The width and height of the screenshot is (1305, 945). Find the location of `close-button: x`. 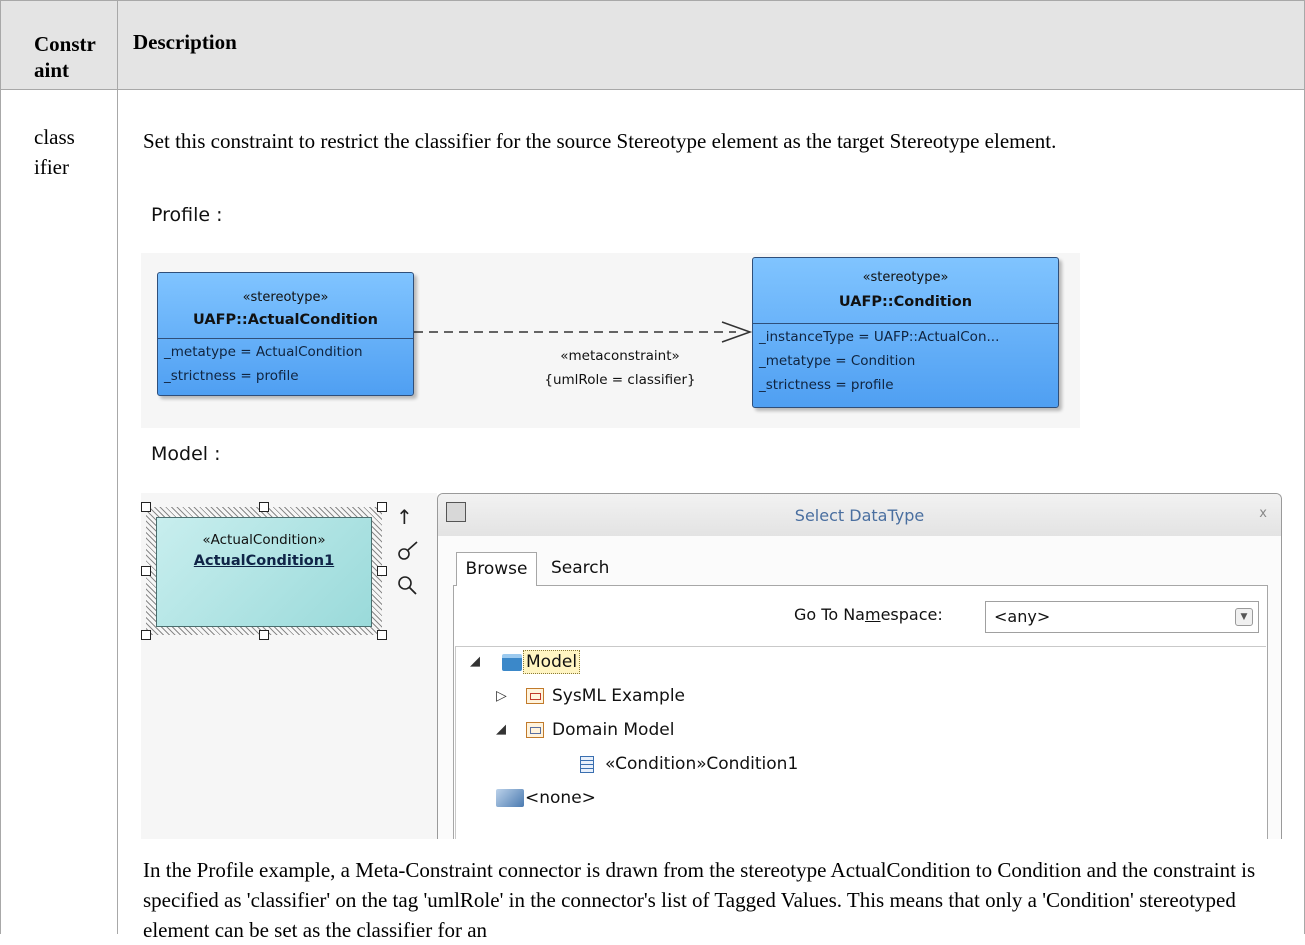

close-button: x is located at coordinates (1263, 513).